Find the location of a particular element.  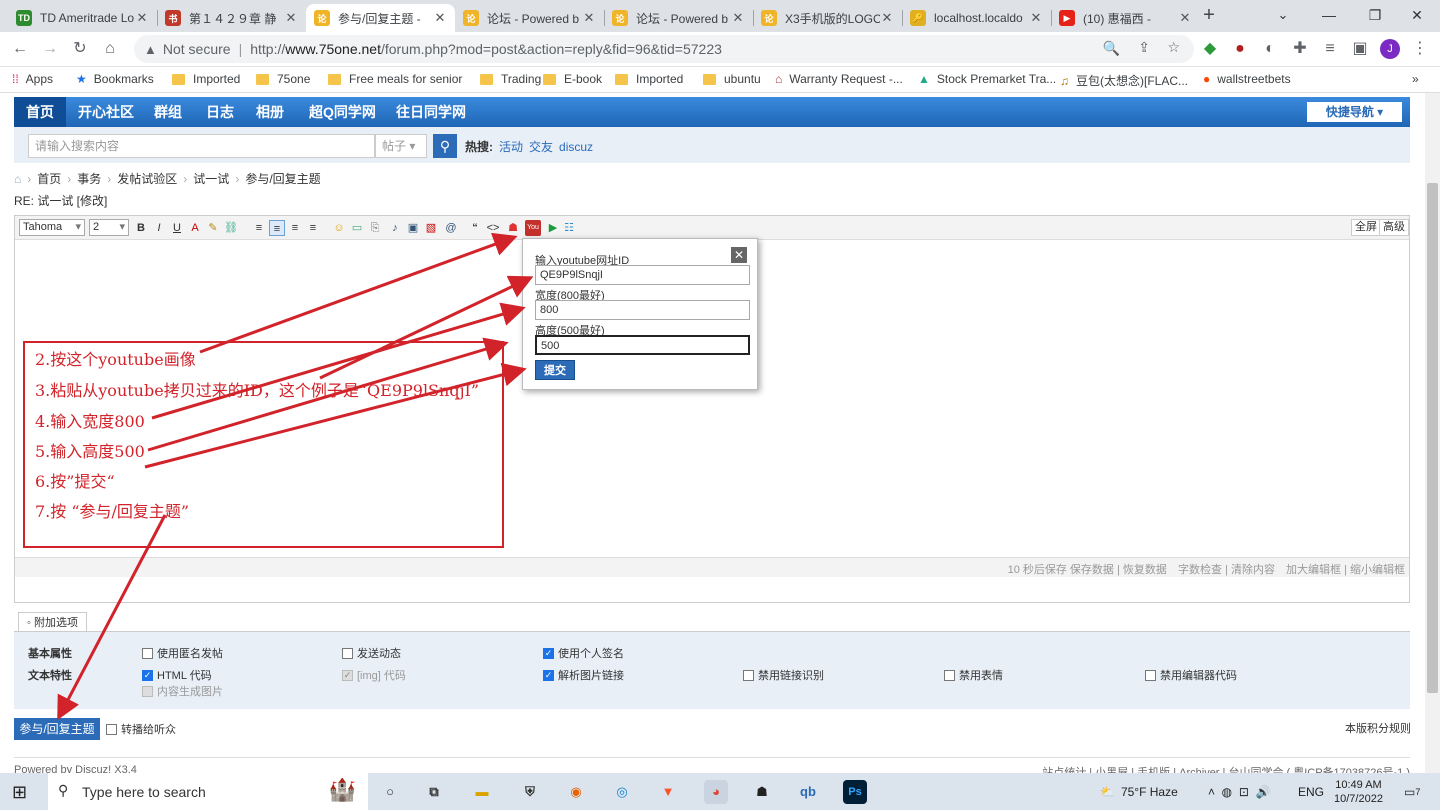

smiley-icon: ☺ is located at coordinates (339, 228).